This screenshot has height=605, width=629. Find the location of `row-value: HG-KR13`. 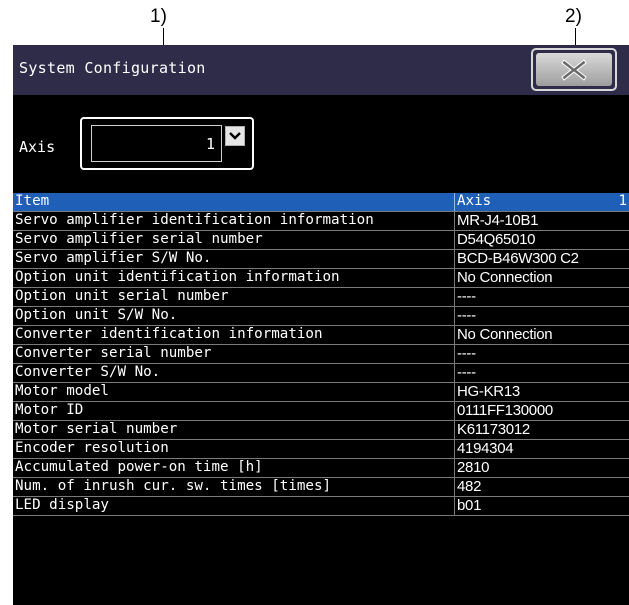

row-value: HG-KR13 is located at coordinates (541, 392).